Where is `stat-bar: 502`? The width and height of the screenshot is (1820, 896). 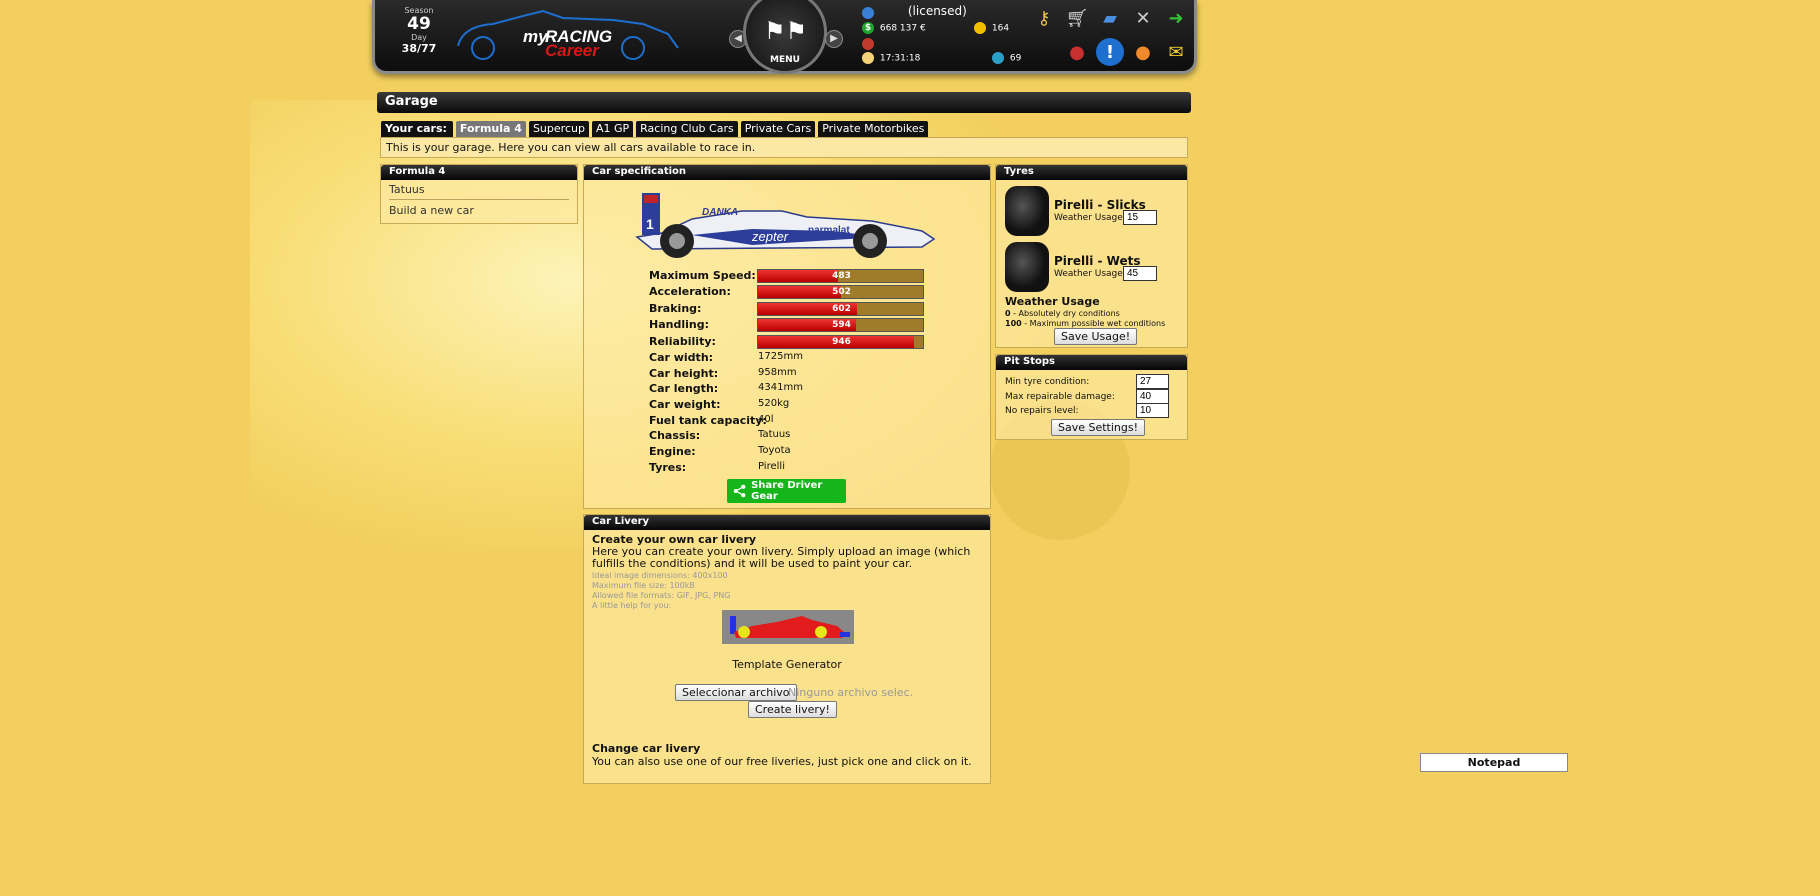
stat-bar: 502 is located at coordinates (840, 292).